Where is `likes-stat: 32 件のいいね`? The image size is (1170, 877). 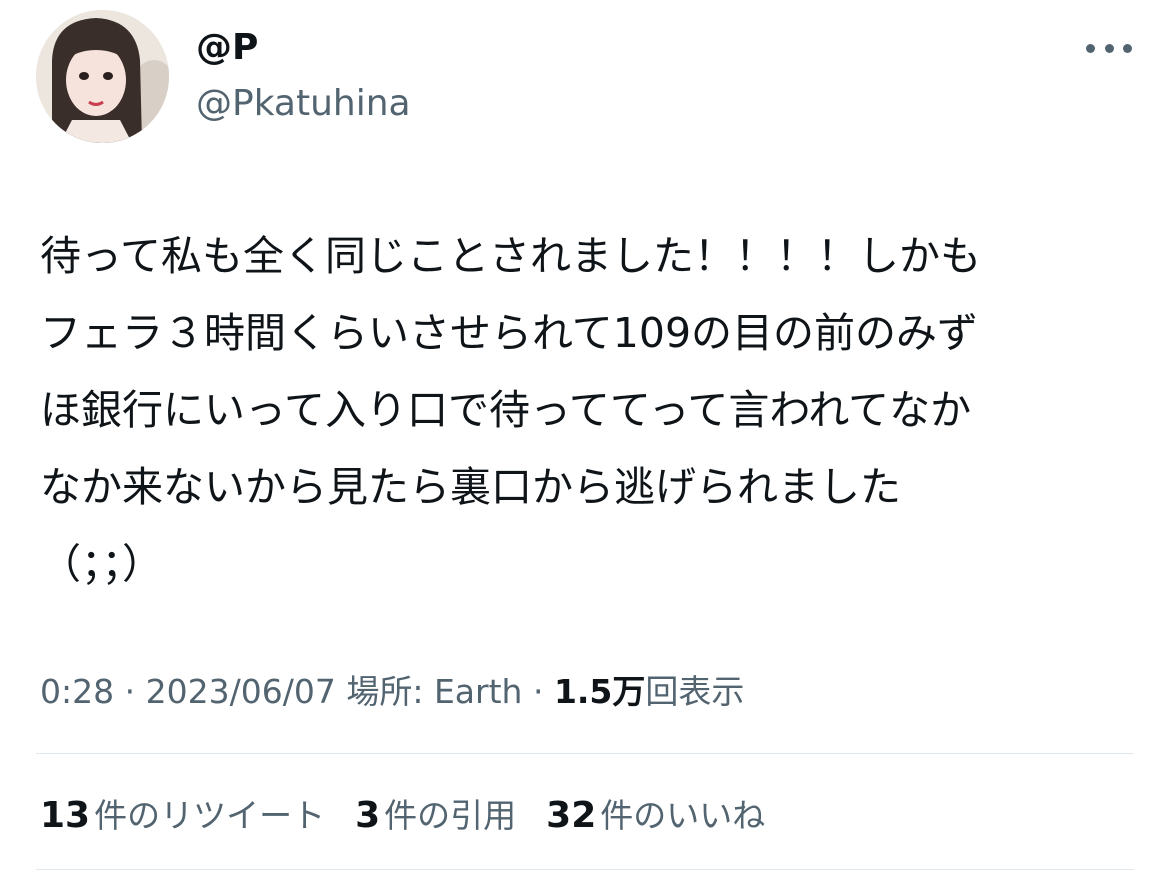
likes-stat: 32 件のいいね is located at coordinates (655, 816).